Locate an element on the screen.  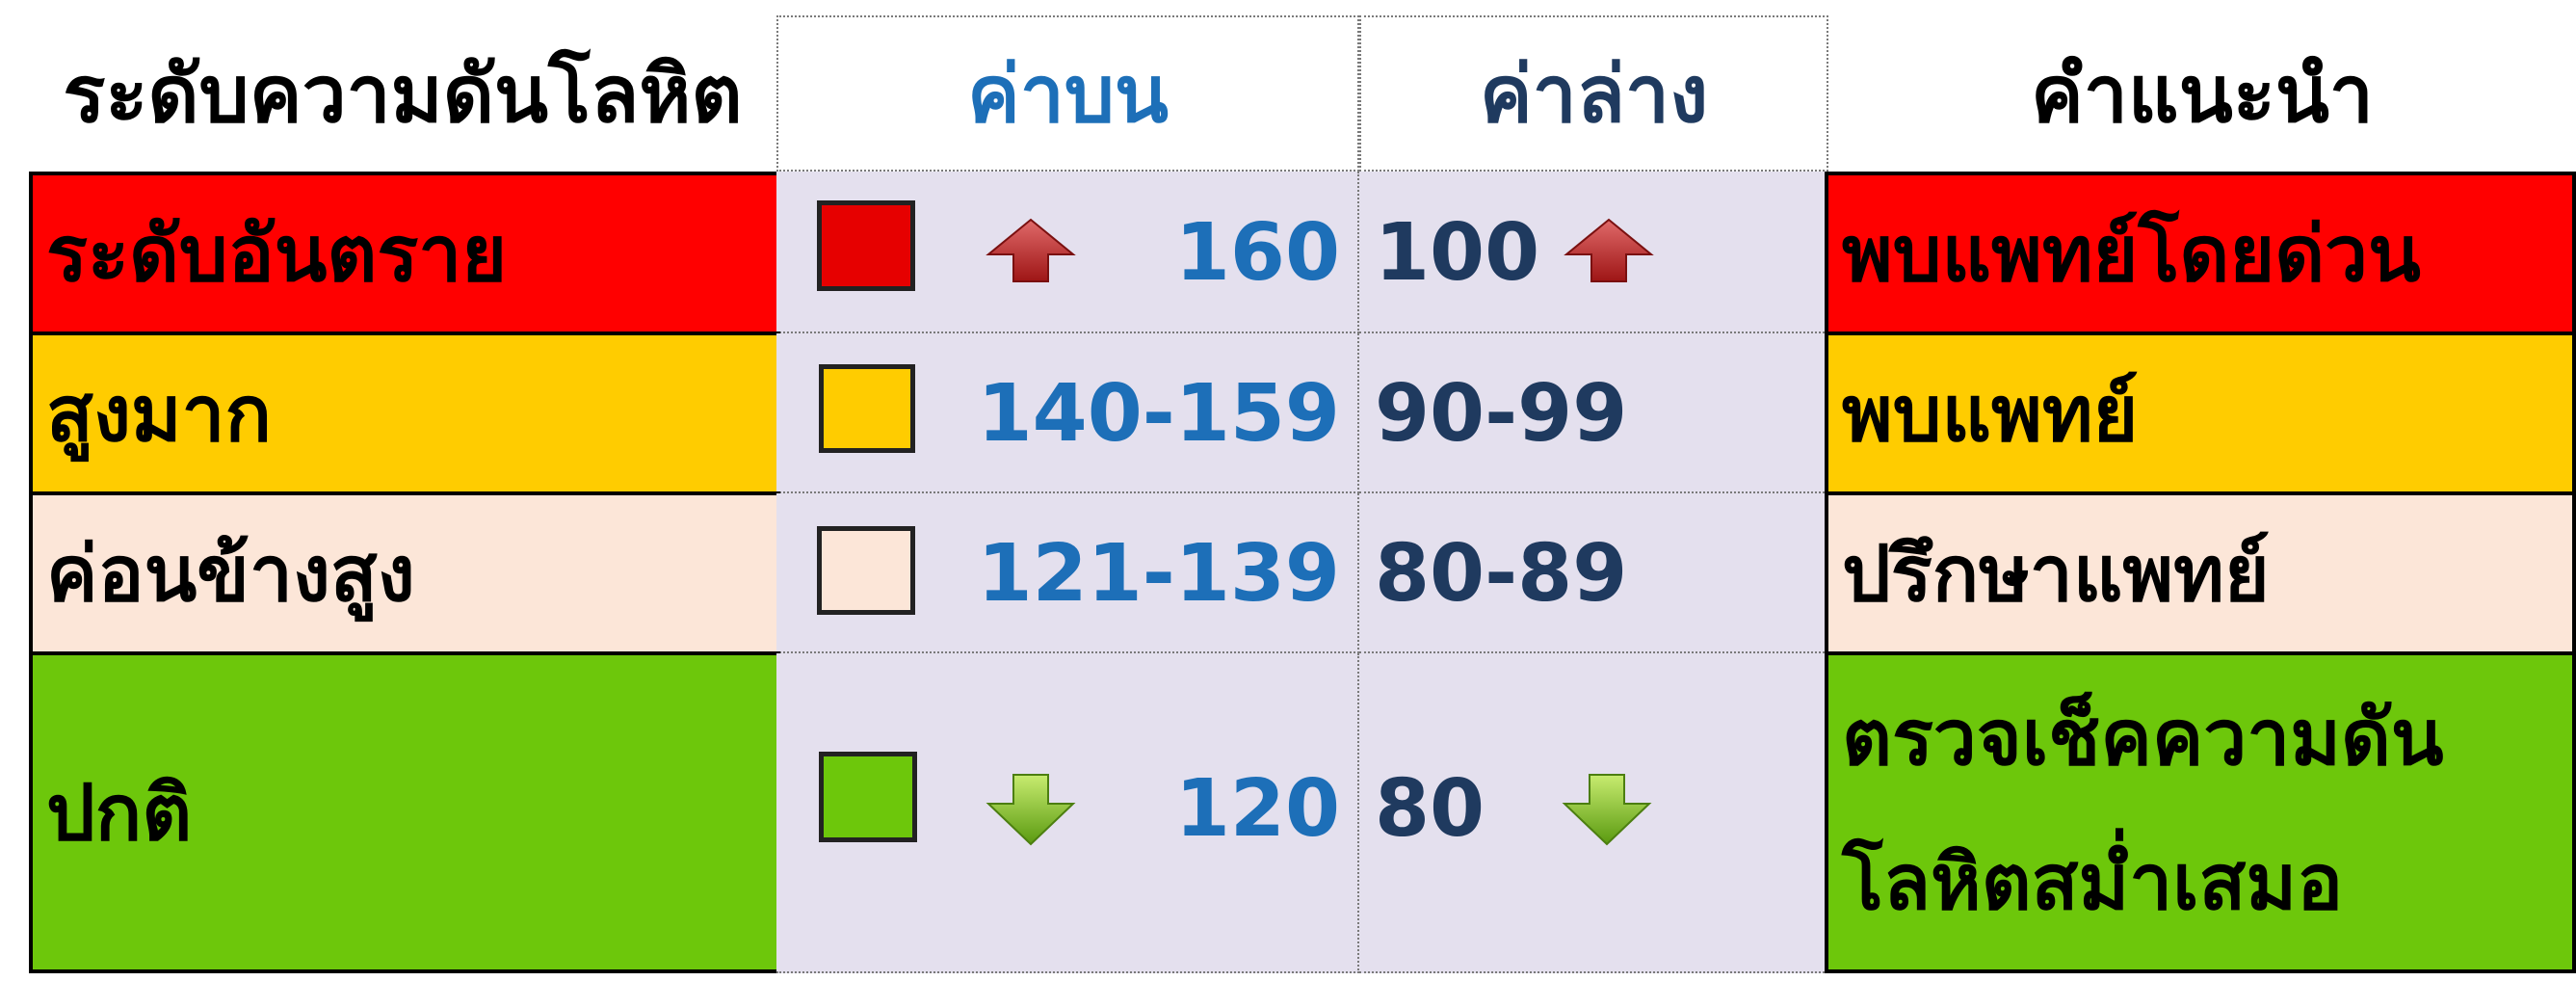
level-label: ค่อนข้างสูง is located at coordinates (230, 573).